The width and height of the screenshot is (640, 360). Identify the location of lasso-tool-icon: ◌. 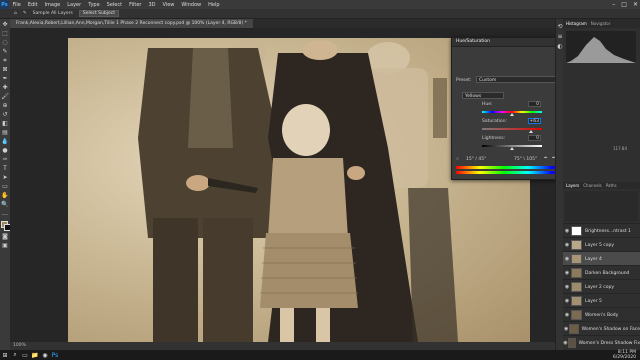
(5, 42).